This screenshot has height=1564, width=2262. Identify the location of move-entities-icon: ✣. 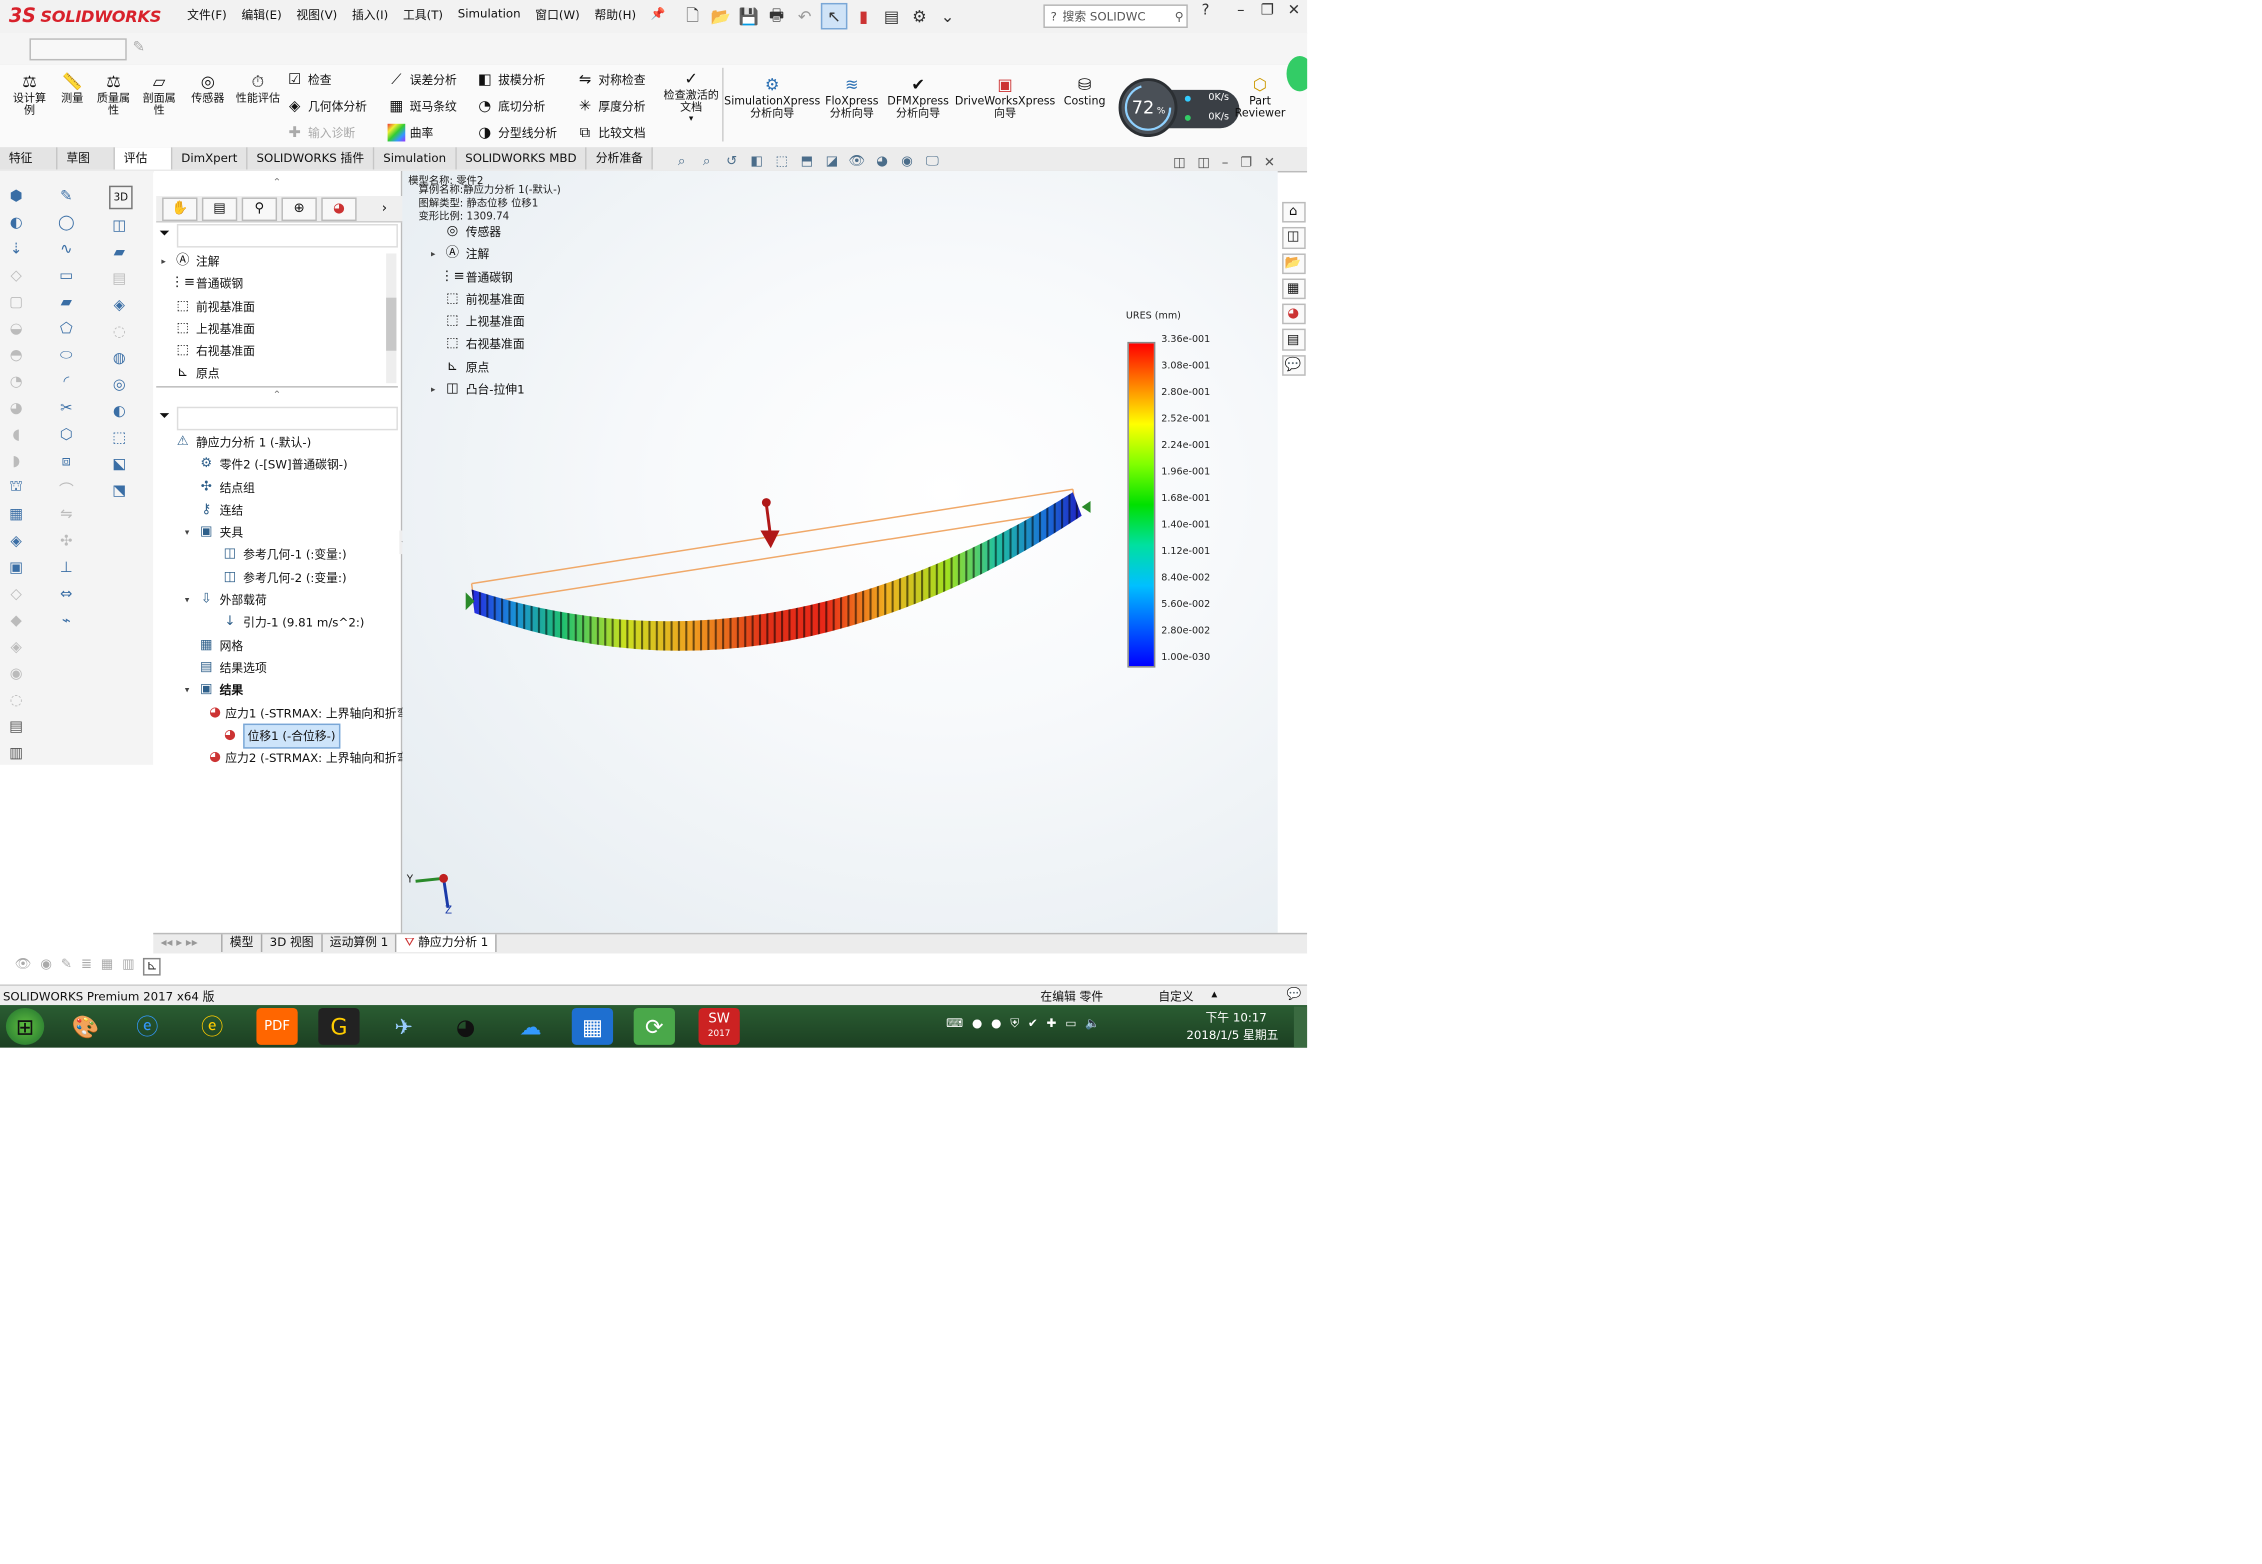
(66, 541).